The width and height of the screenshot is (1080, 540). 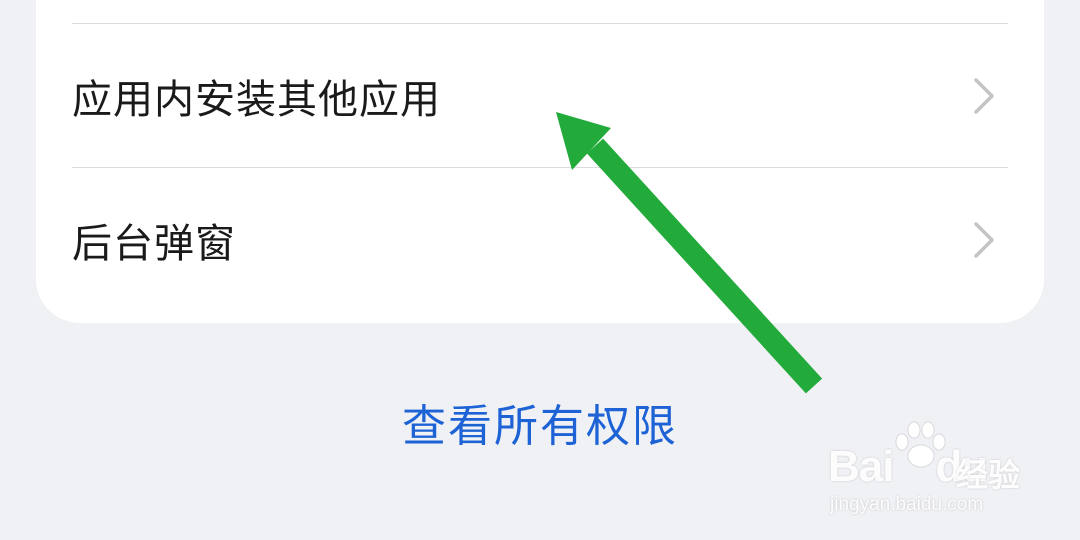 What do you see at coordinates (256, 100) in the screenshot?
I see `list-item-label: 应用内安装其他应用` at bounding box center [256, 100].